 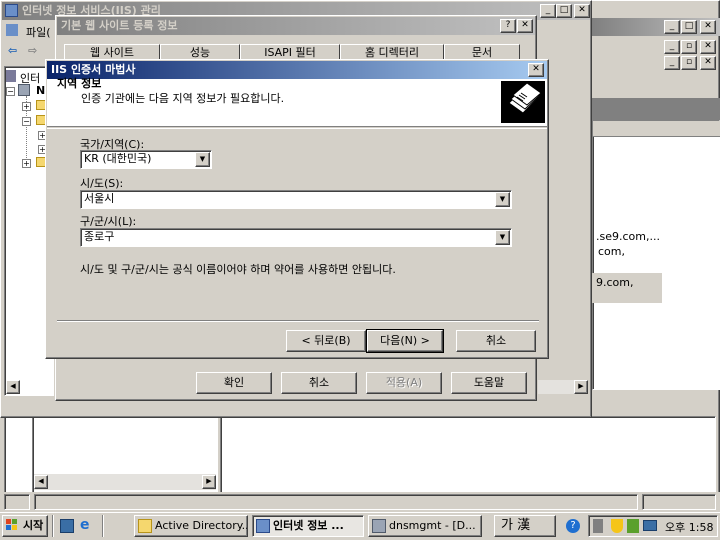 What do you see at coordinates (99, 236) in the screenshot?
I see `city-value: 종로구` at bounding box center [99, 236].